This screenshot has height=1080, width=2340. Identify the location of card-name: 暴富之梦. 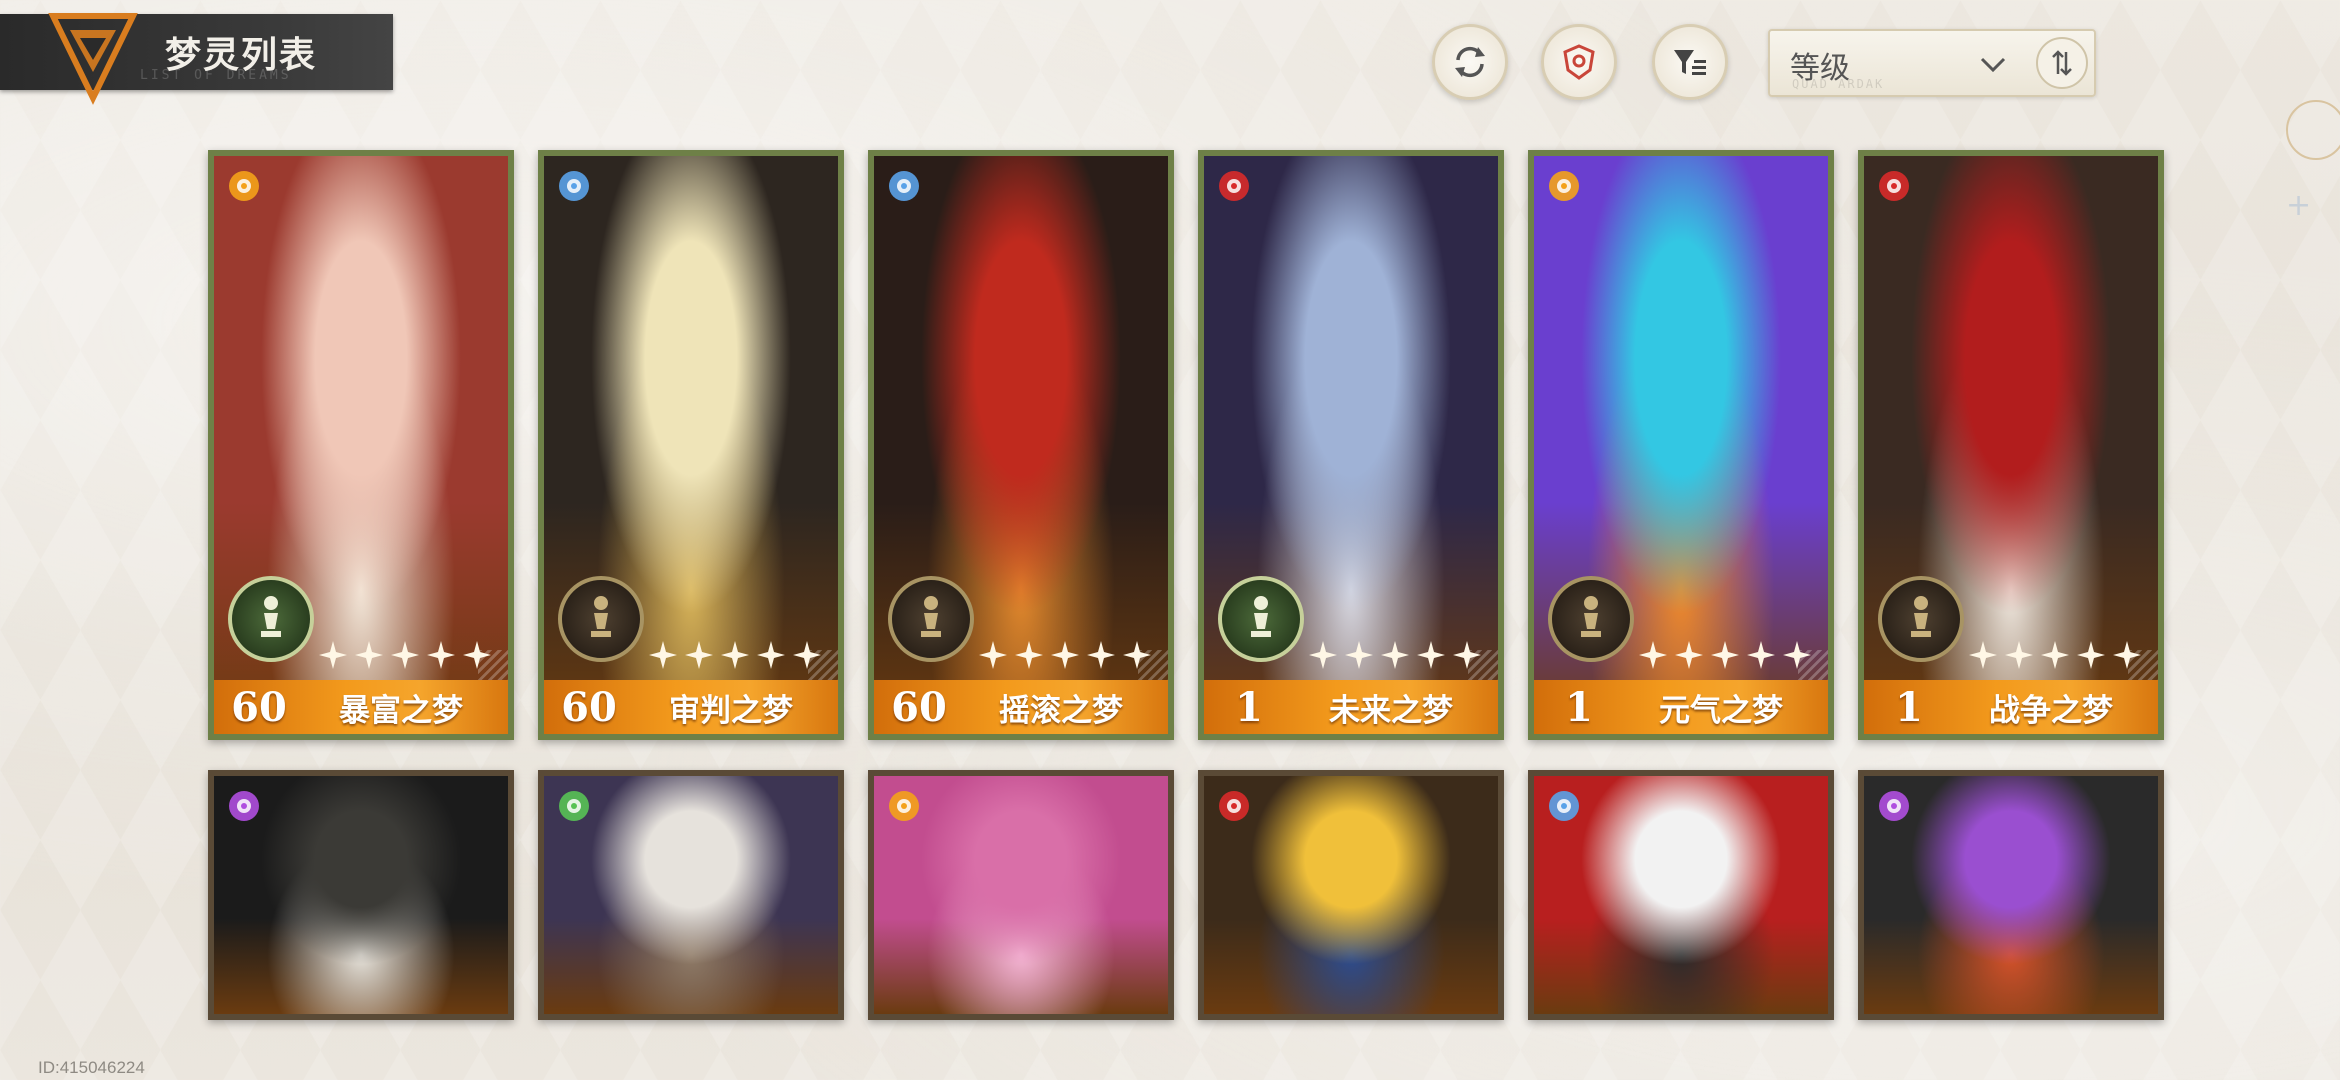
(401, 710).